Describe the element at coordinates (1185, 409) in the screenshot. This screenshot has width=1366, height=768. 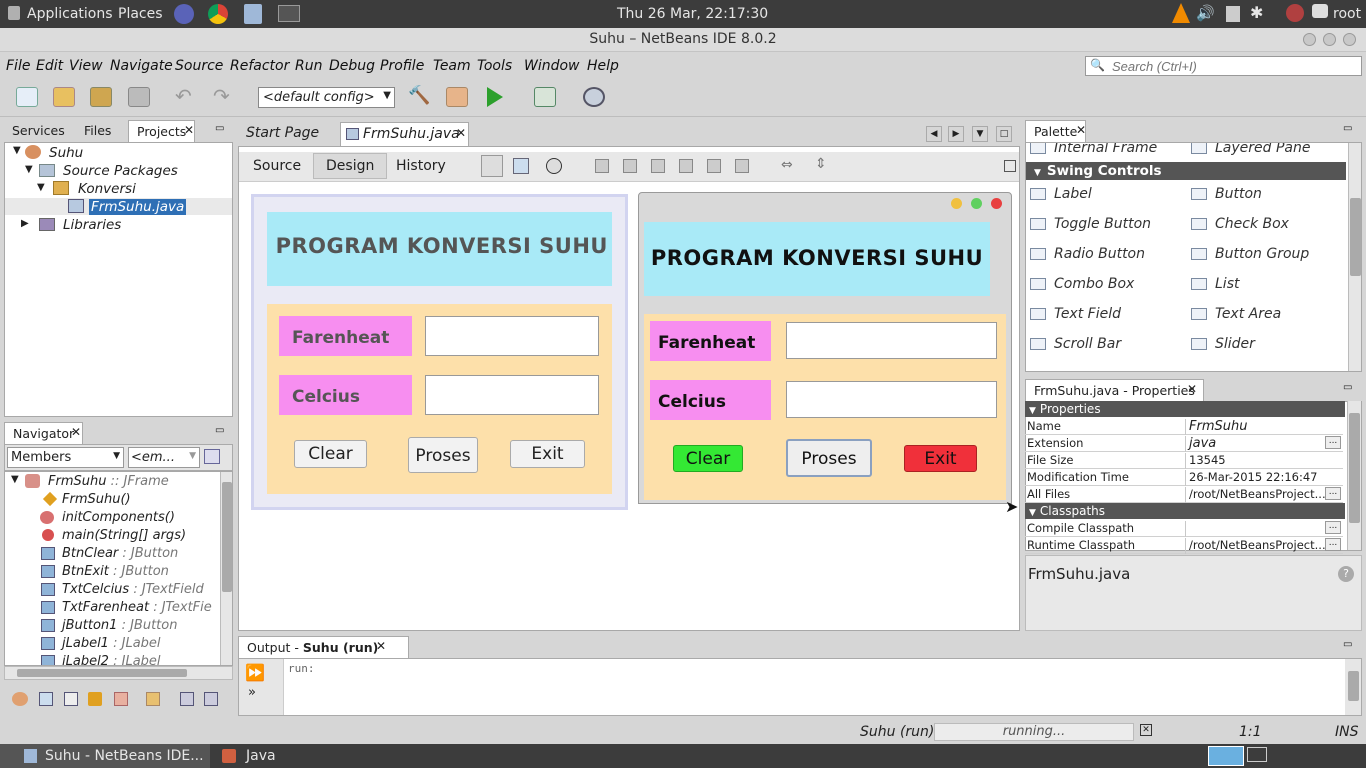
I see `properties-section: ▼ Properties` at that location.